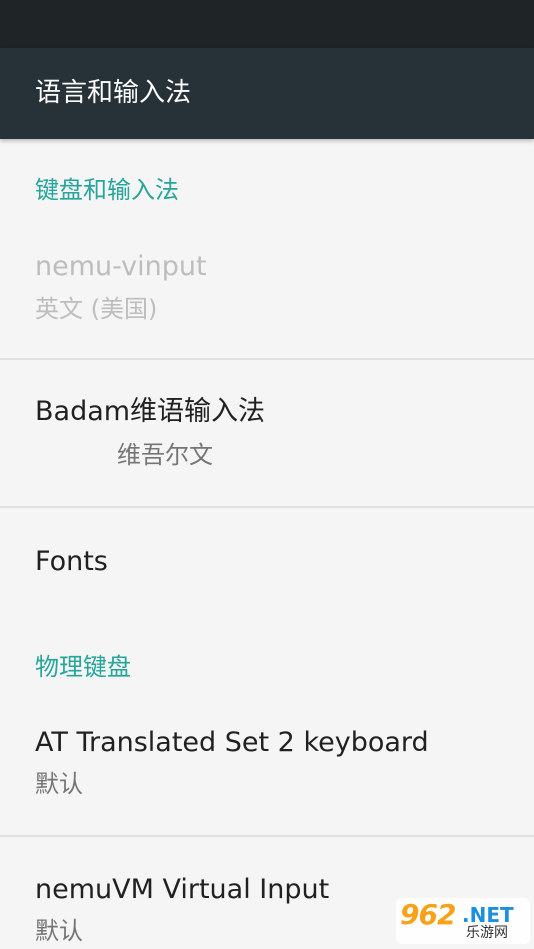 This screenshot has height=949, width=534. I want to click on pref-title: AT Translated Set 2 keyboard, so click(232, 742).